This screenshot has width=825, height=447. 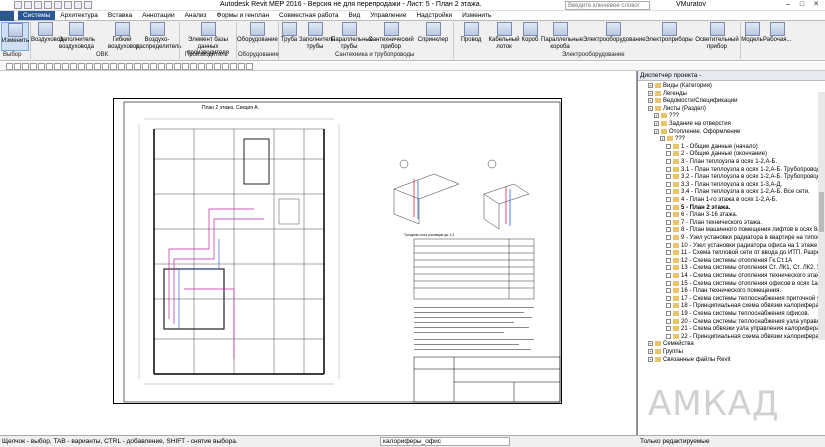 What do you see at coordinates (53, 5) in the screenshot?
I see `quick-access-toolbar` at bounding box center [53, 5].